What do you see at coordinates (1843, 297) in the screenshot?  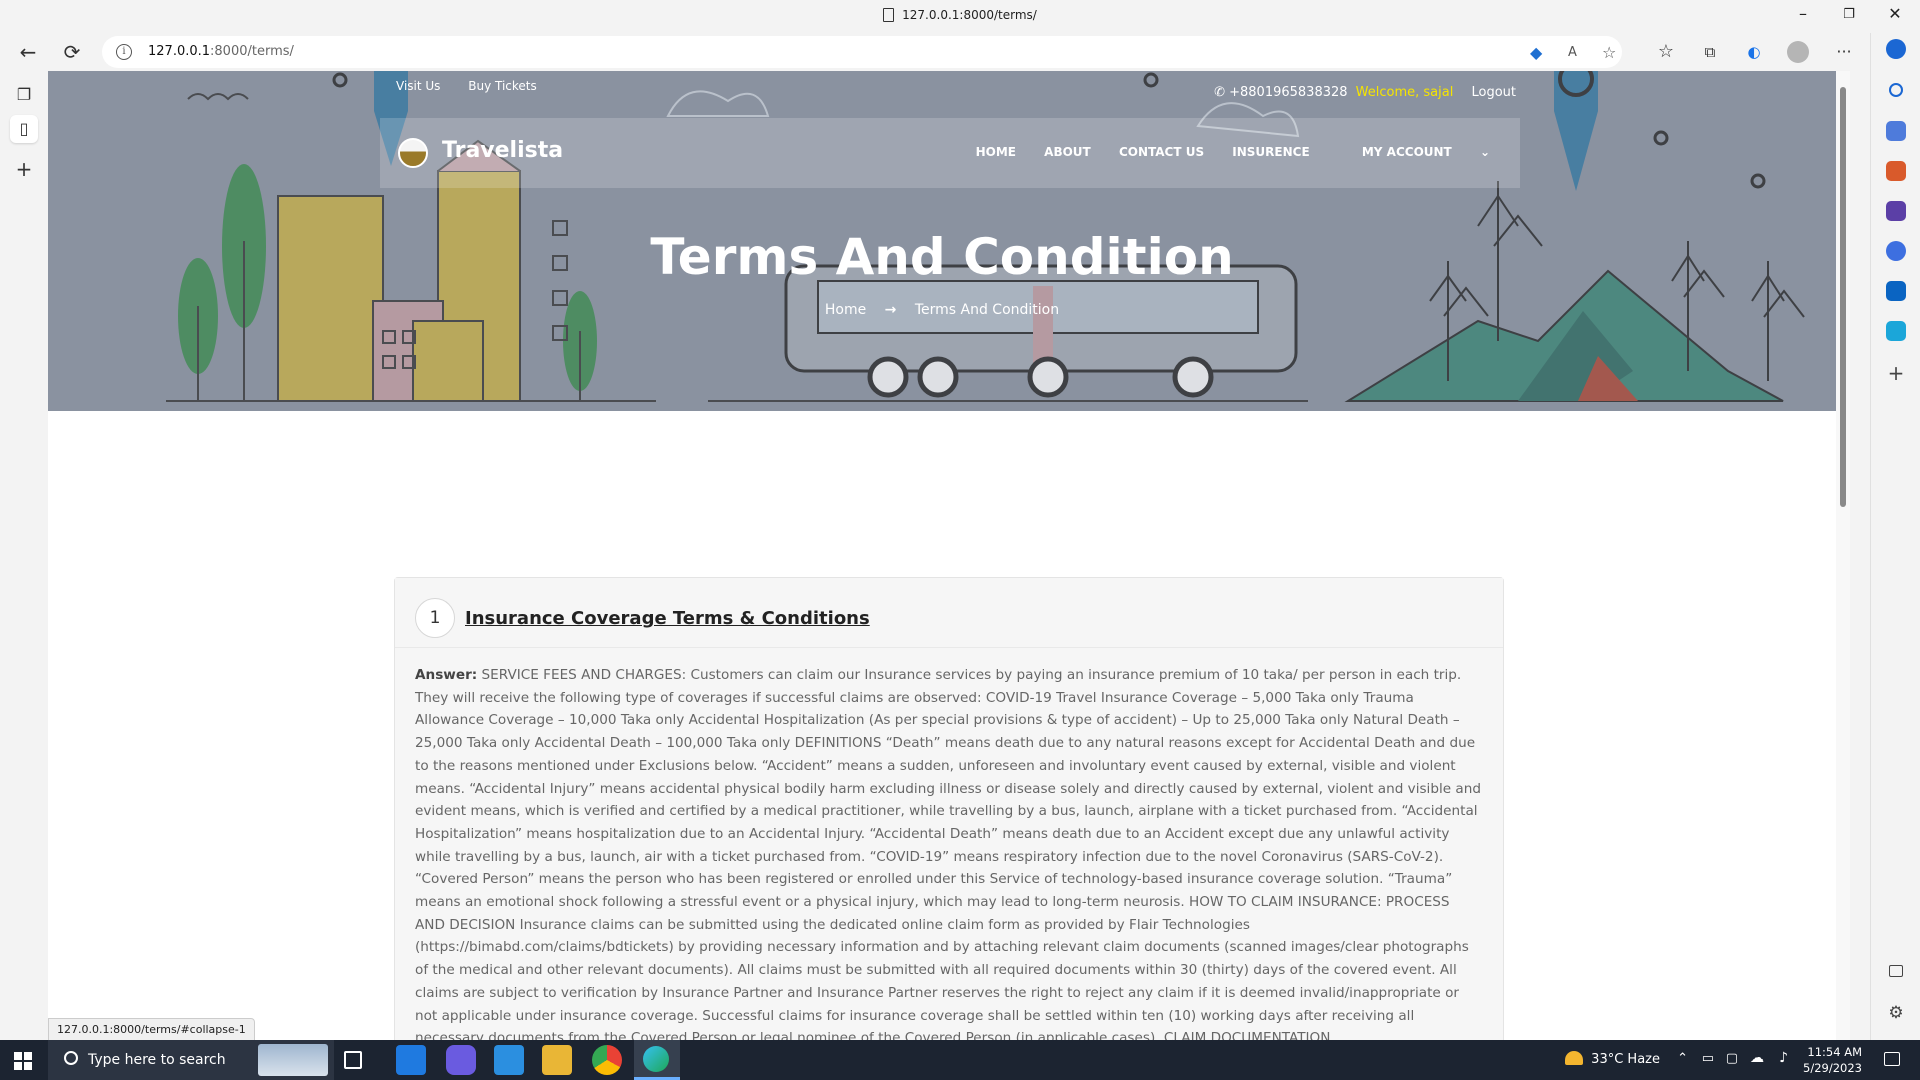 I see `scrollbar-thumb` at bounding box center [1843, 297].